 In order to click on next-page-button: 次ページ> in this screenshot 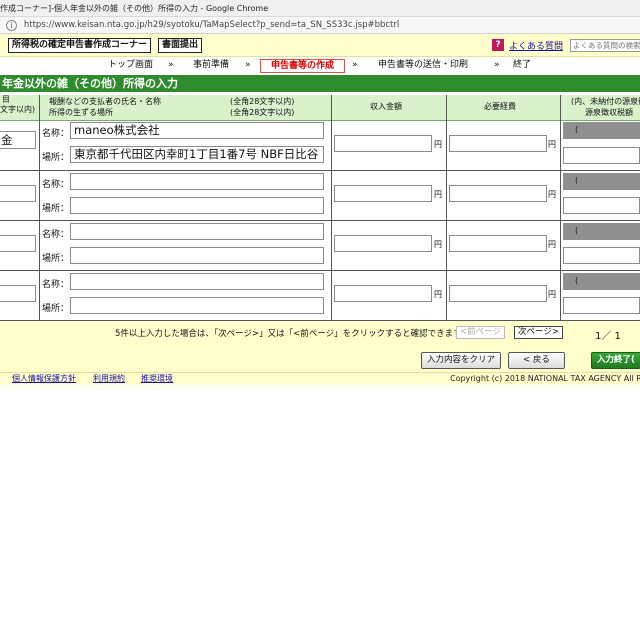, I will do `click(538, 332)`.